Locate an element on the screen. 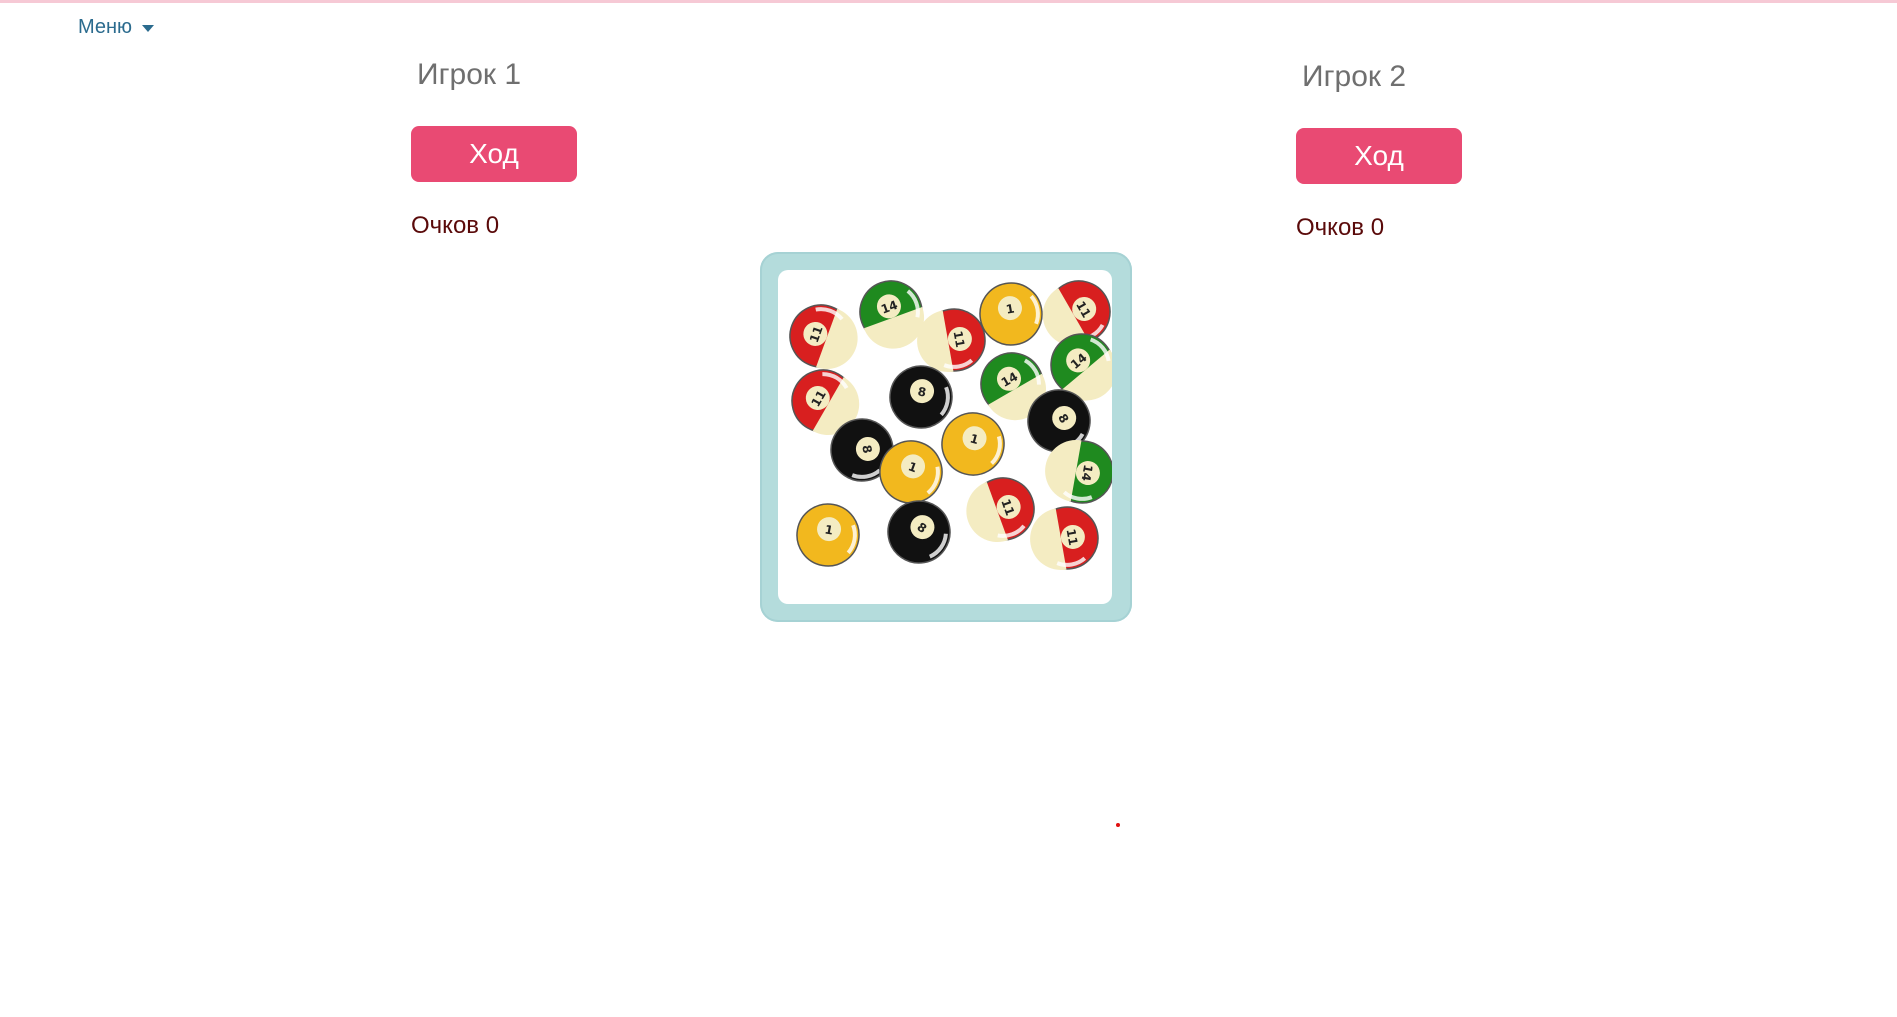 The height and width of the screenshot is (1017, 1897). top-accent-line is located at coordinates (948, 1).